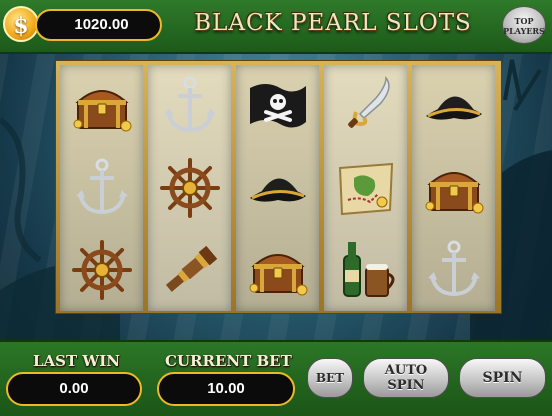 The width and height of the screenshot is (552, 416). I want to click on top-players-button: TOP PLAYERS, so click(524, 25).